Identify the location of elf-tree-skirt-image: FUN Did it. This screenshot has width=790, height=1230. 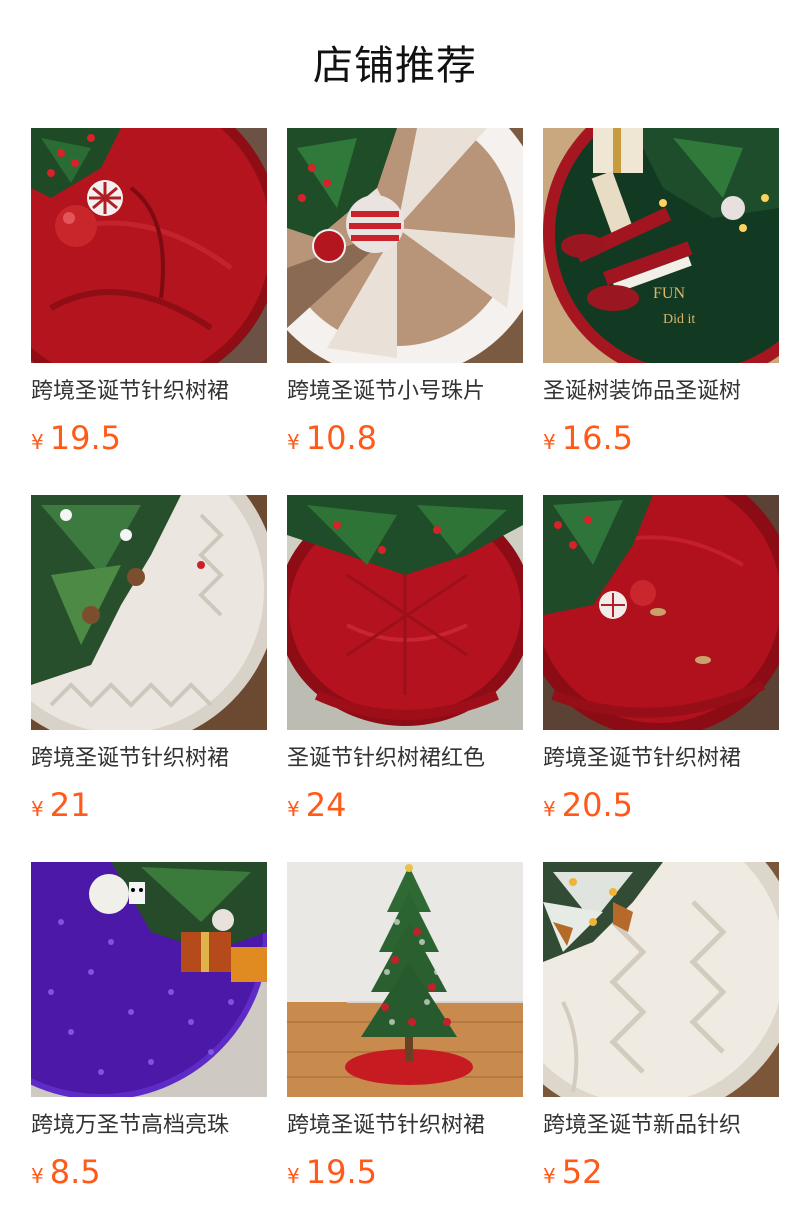
(661, 245).